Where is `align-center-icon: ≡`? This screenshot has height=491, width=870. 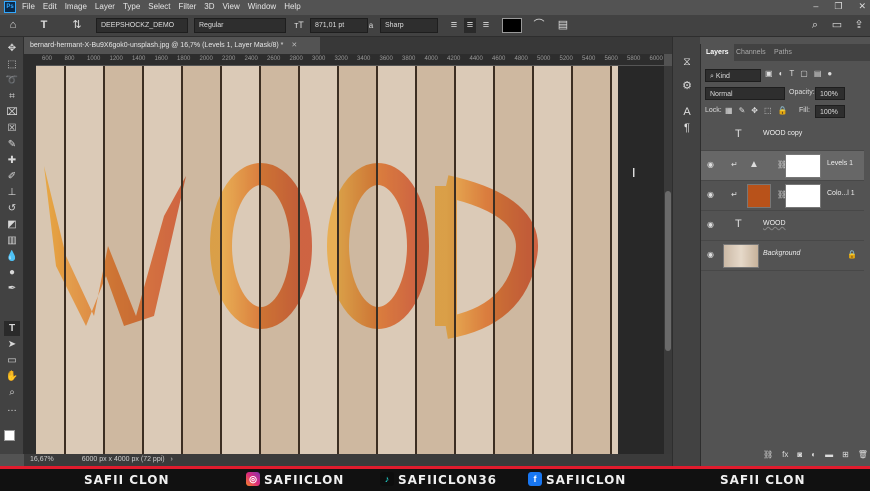
align-center-icon: ≡ is located at coordinates (470, 25).